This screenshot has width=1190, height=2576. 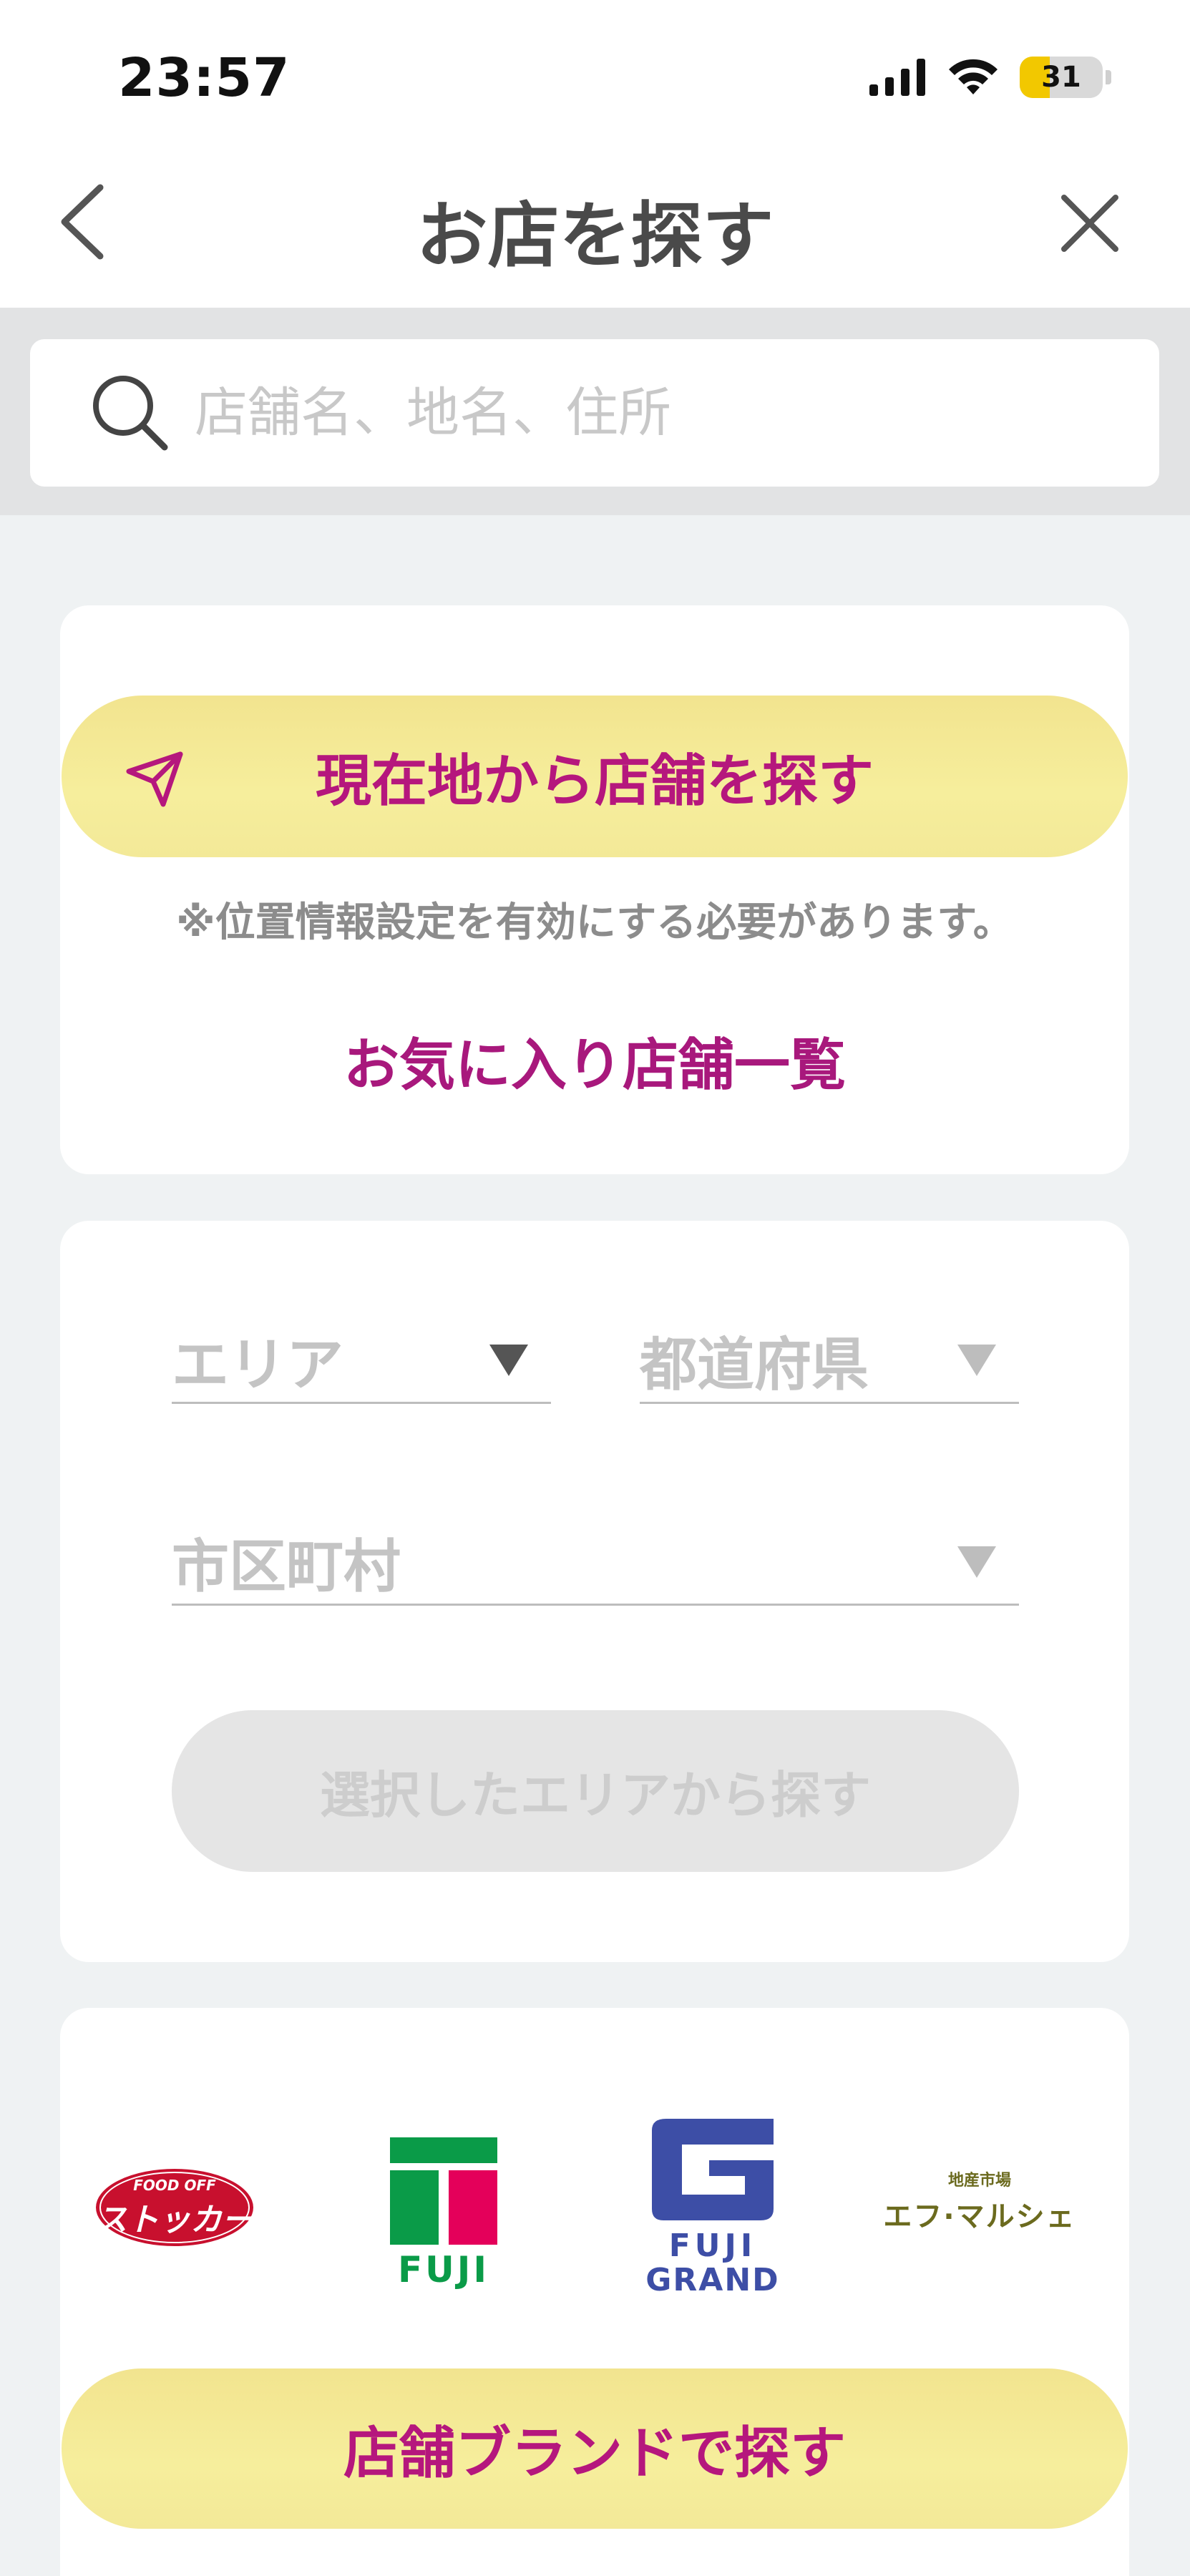 What do you see at coordinates (595, 2448) in the screenshot?
I see `search-by-brand-button: 店舗ブランドで探す` at bounding box center [595, 2448].